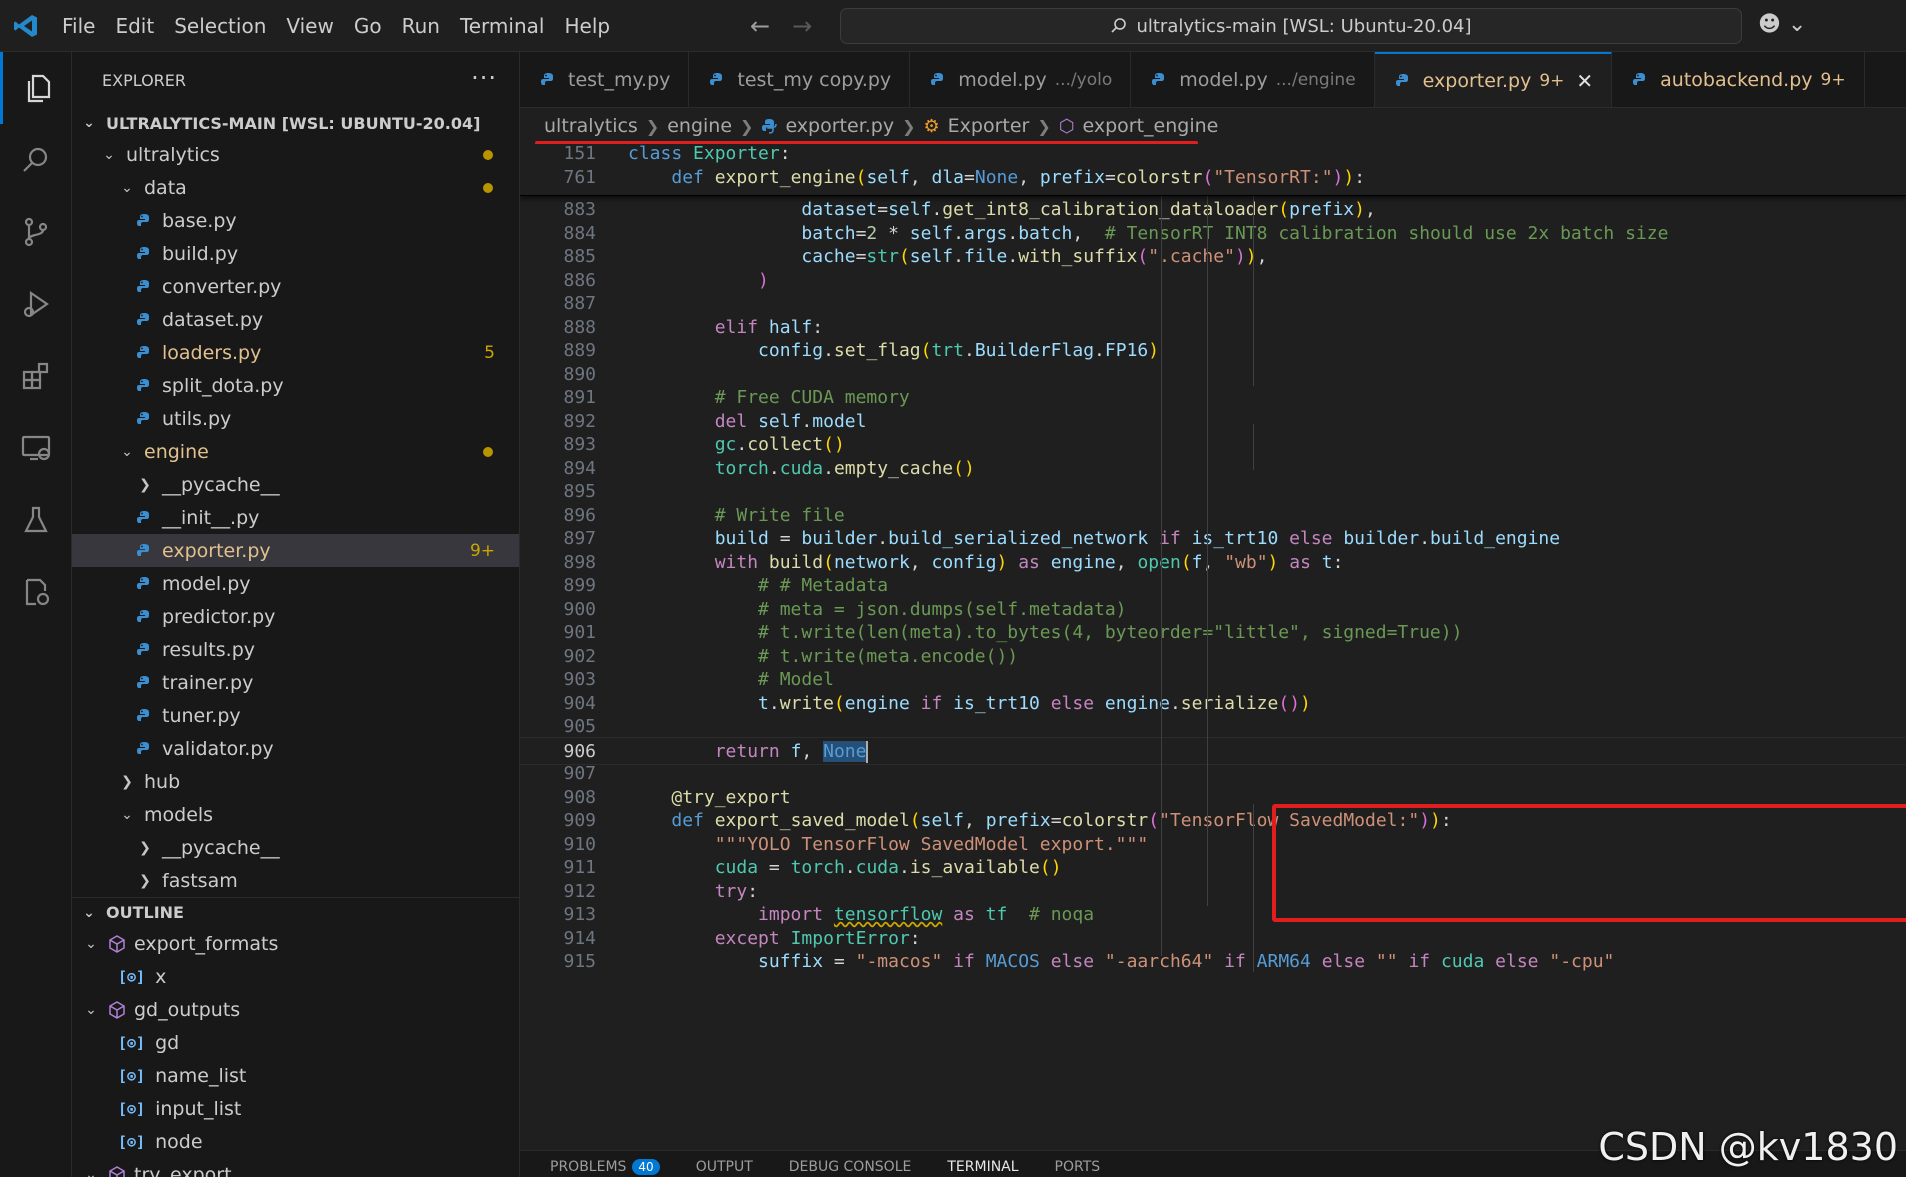 The width and height of the screenshot is (1906, 1177). What do you see at coordinates (295, 220) in the screenshot?
I see `tree-file: base.py` at bounding box center [295, 220].